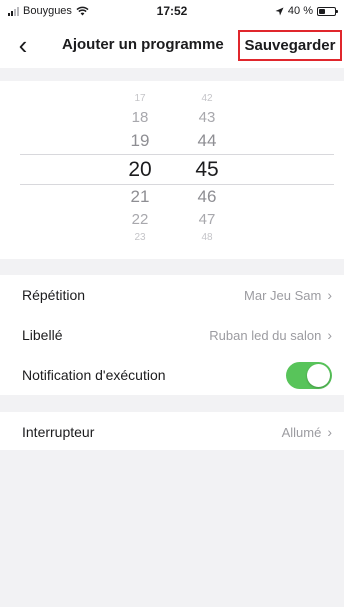 The image size is (344, 607). I want to click on back-button: ‹, so click(23, 45).